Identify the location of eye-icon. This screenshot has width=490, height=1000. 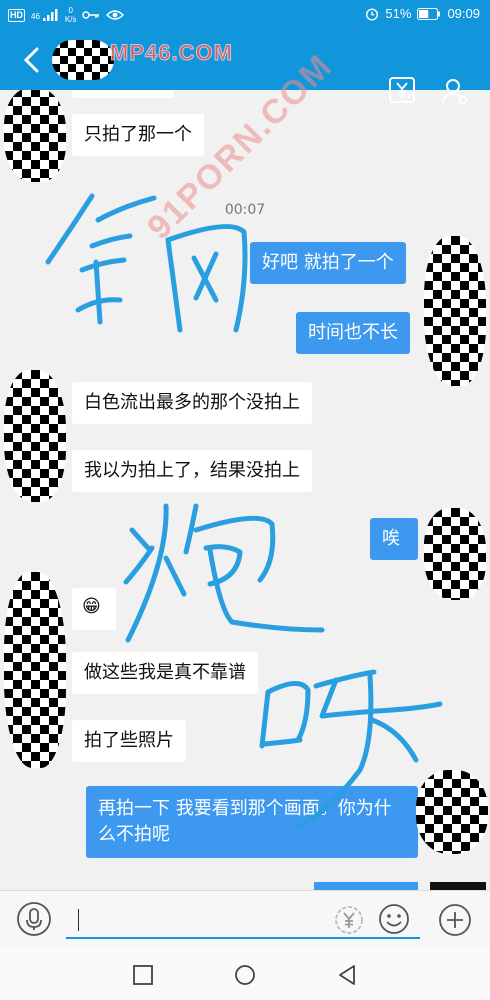
(115, 15).